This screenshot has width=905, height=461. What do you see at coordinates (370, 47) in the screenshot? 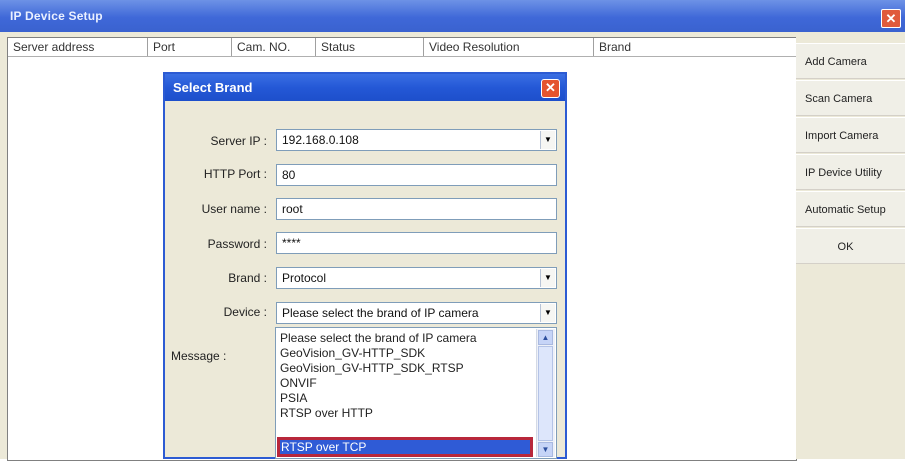
I see `column-header-status: Status` at bounding box center [370, 47].